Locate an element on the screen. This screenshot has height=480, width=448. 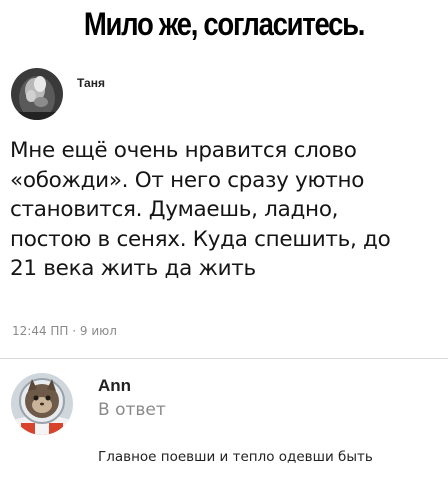
post-text-line: Мне ещё очень нравится слово is located at coordinates (183, 150).